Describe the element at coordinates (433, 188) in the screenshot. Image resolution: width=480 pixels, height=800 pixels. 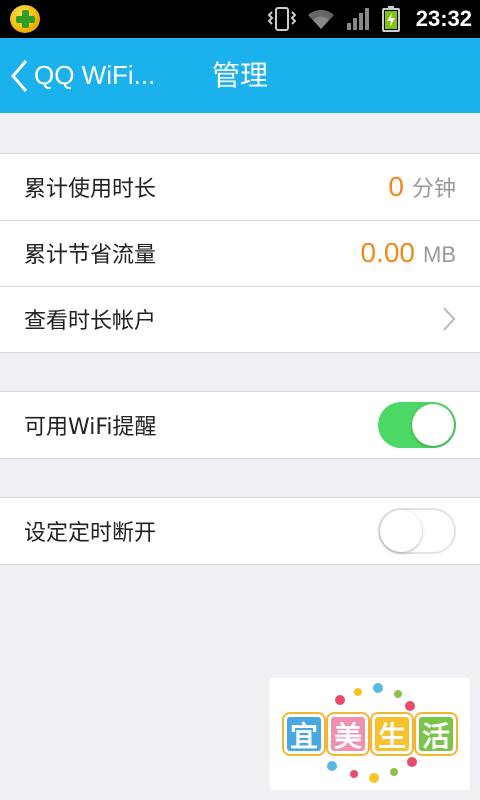
I see `usage-time-unit: 分钟` at that location.